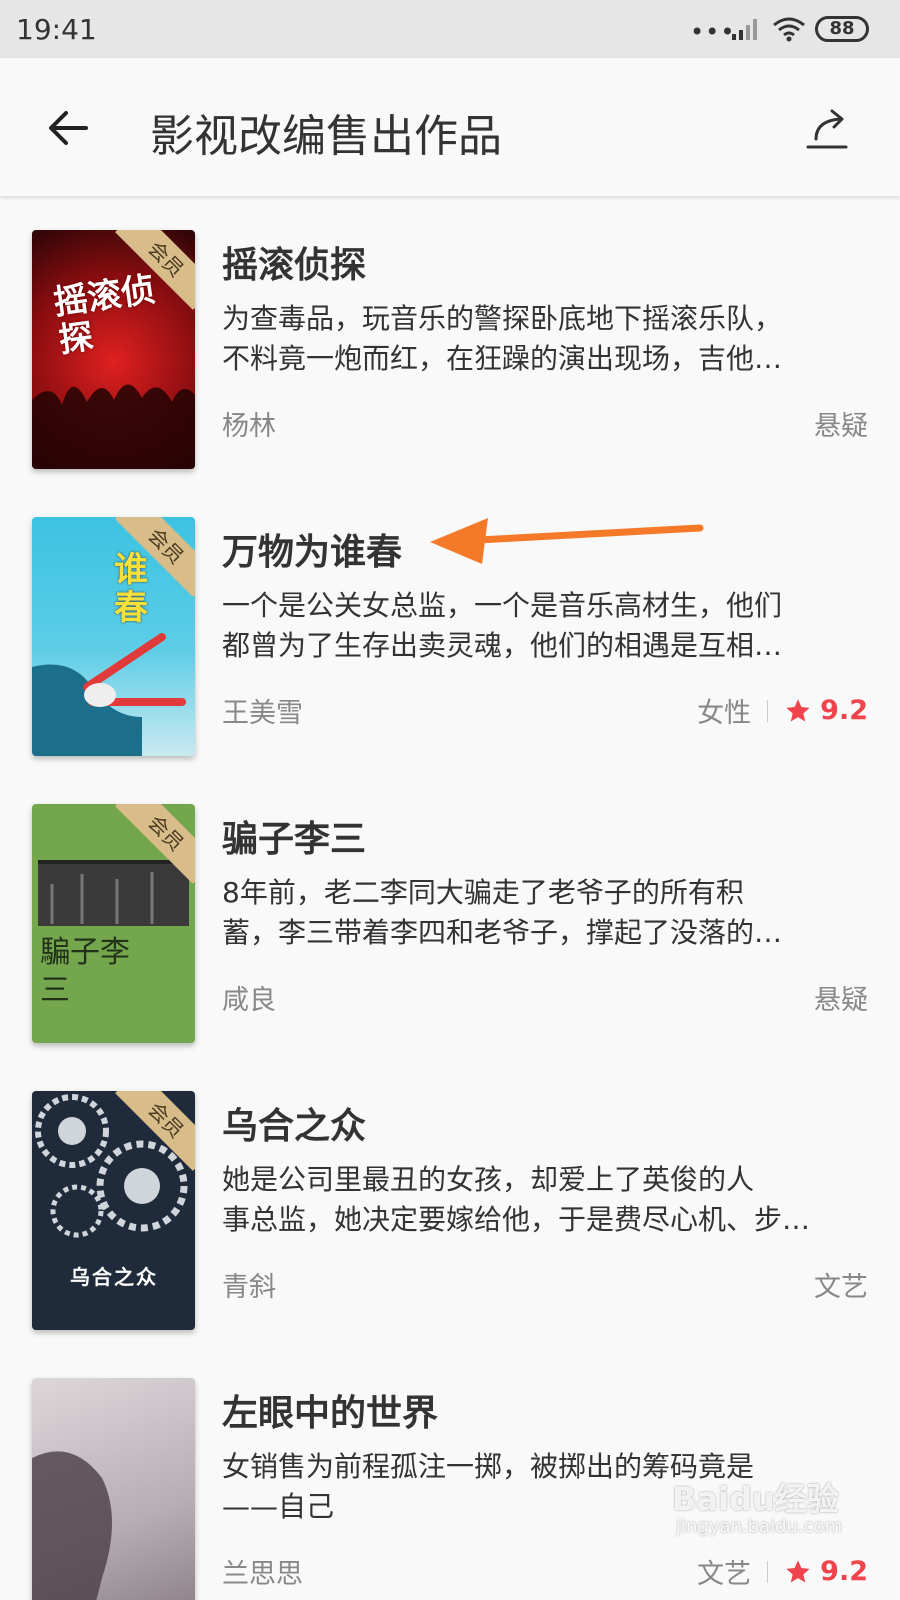 The image size is (900, 1600). What do you see at coordinates (113, 1210) in the screenshot?
I see `book-cover: 乌合之众 会员` at bounding box center [113, 1210].